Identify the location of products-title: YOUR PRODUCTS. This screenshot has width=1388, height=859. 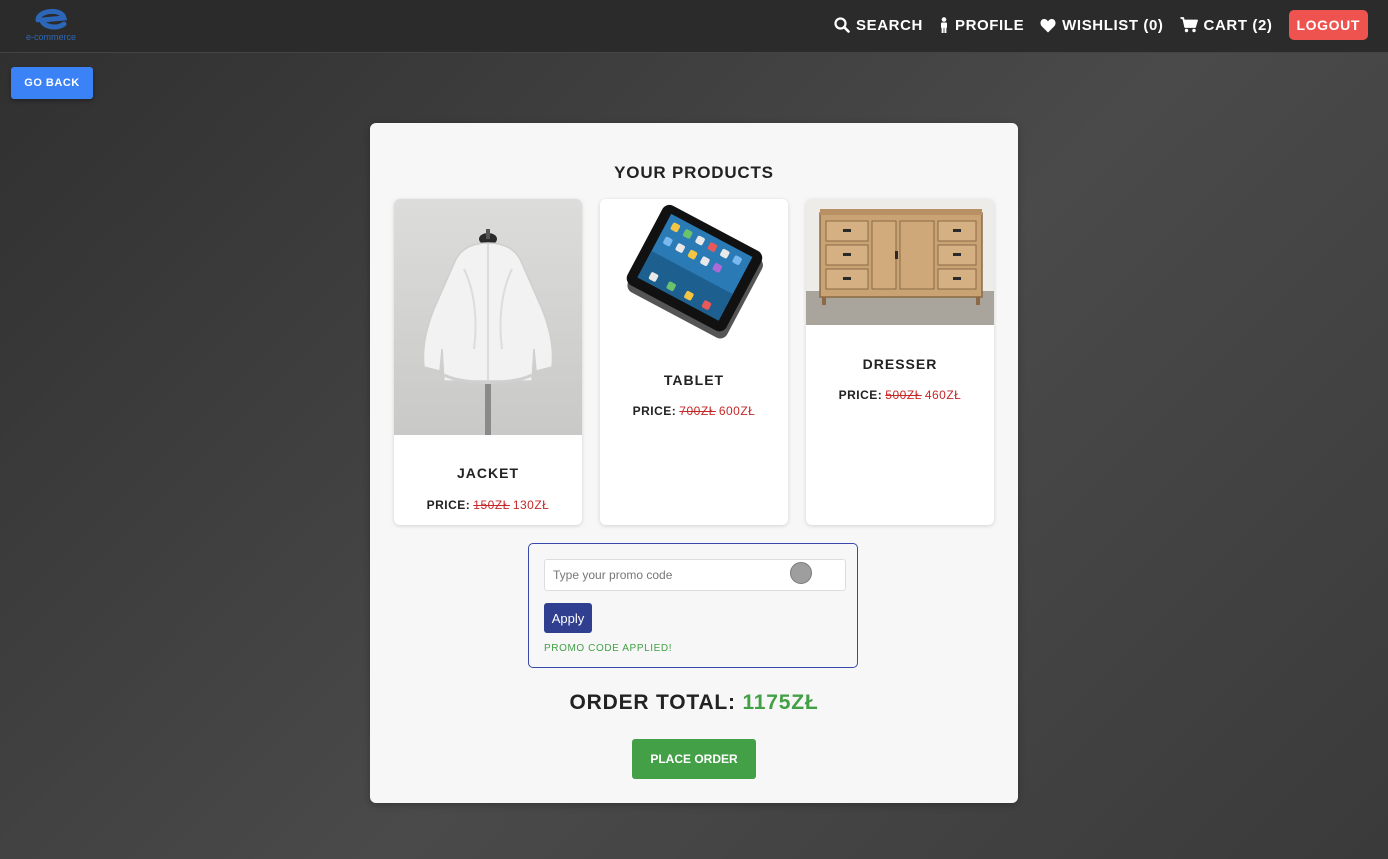
(694, 172).